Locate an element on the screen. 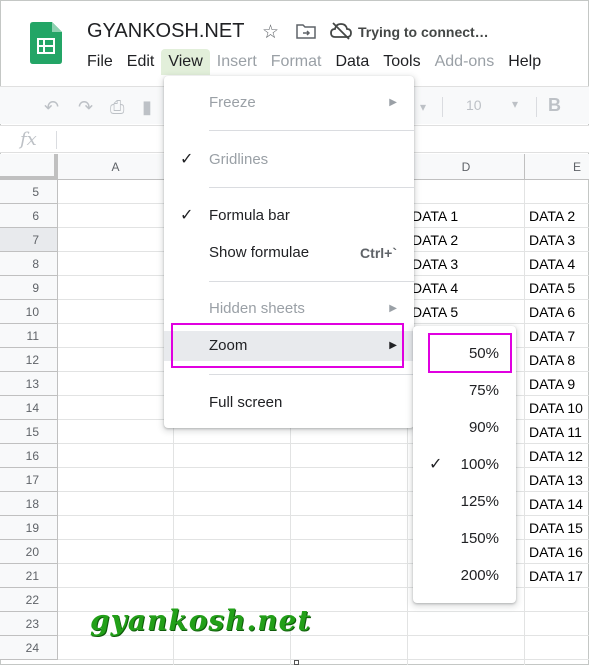 This screenshot has width=589, height=665. cell-d: DATA 4 is located at coordinates (466, 288).